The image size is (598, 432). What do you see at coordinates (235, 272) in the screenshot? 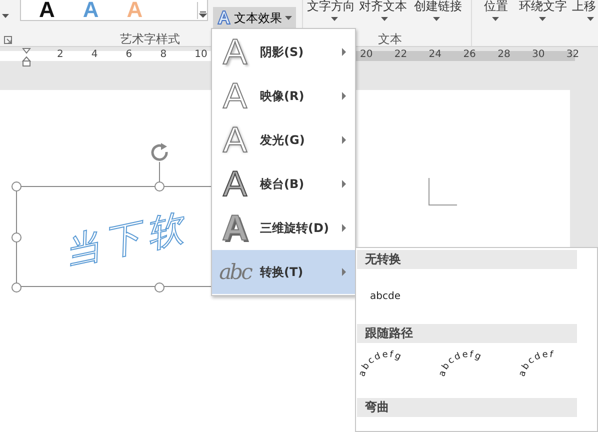
I see `effect-glyph: abc` at bounding box center [235, 272].